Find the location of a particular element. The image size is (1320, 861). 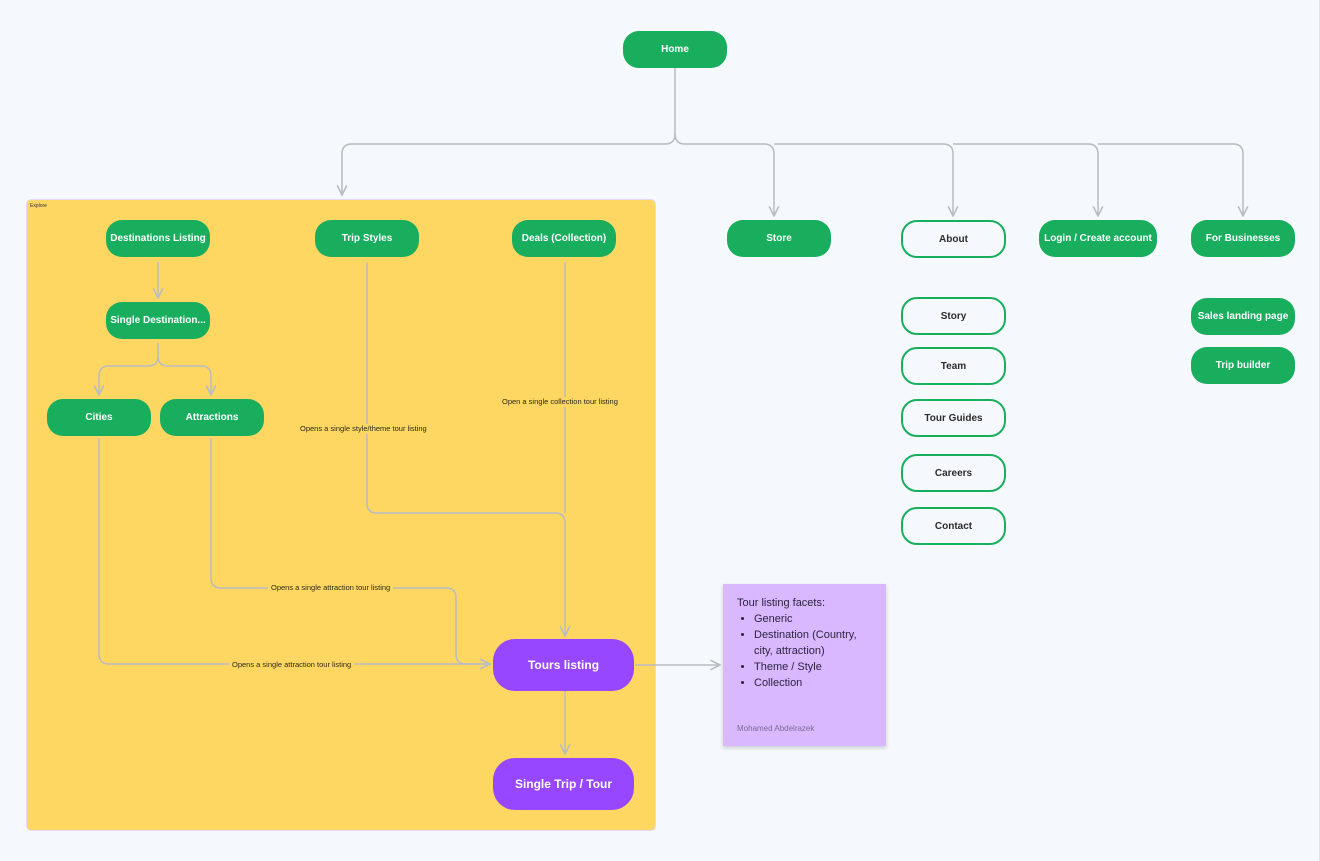

node-trip-builder-label: Trip builder is located at coordinates (1243, 365).